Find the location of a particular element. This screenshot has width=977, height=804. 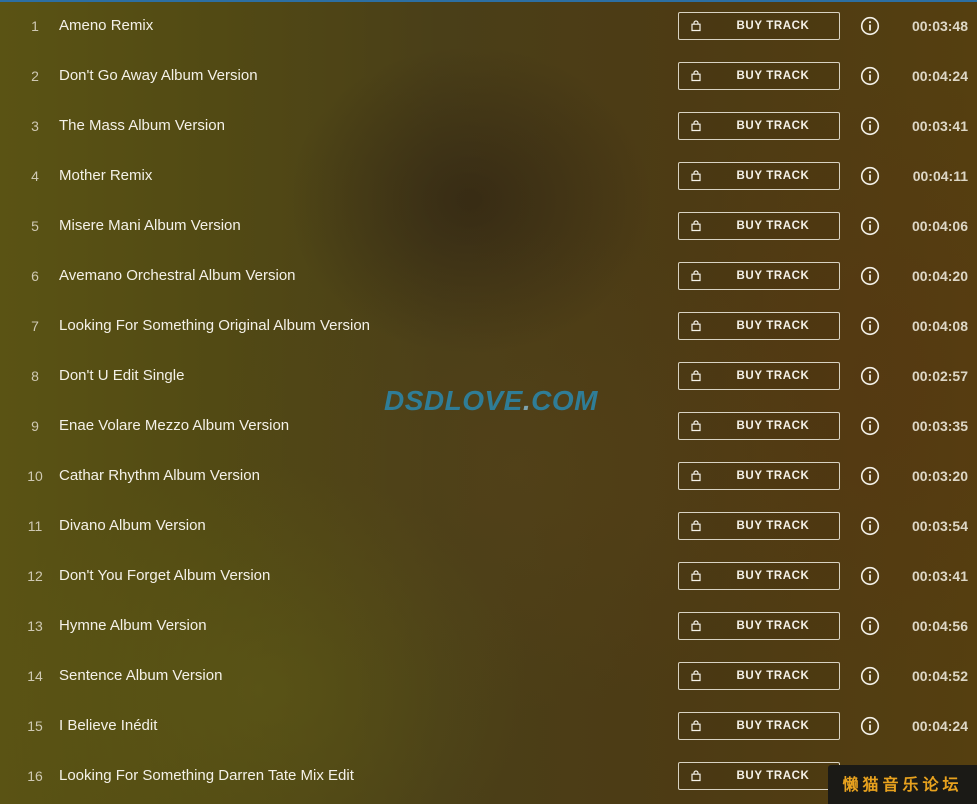

track-number: 5 is located at coordinates (35, 226).